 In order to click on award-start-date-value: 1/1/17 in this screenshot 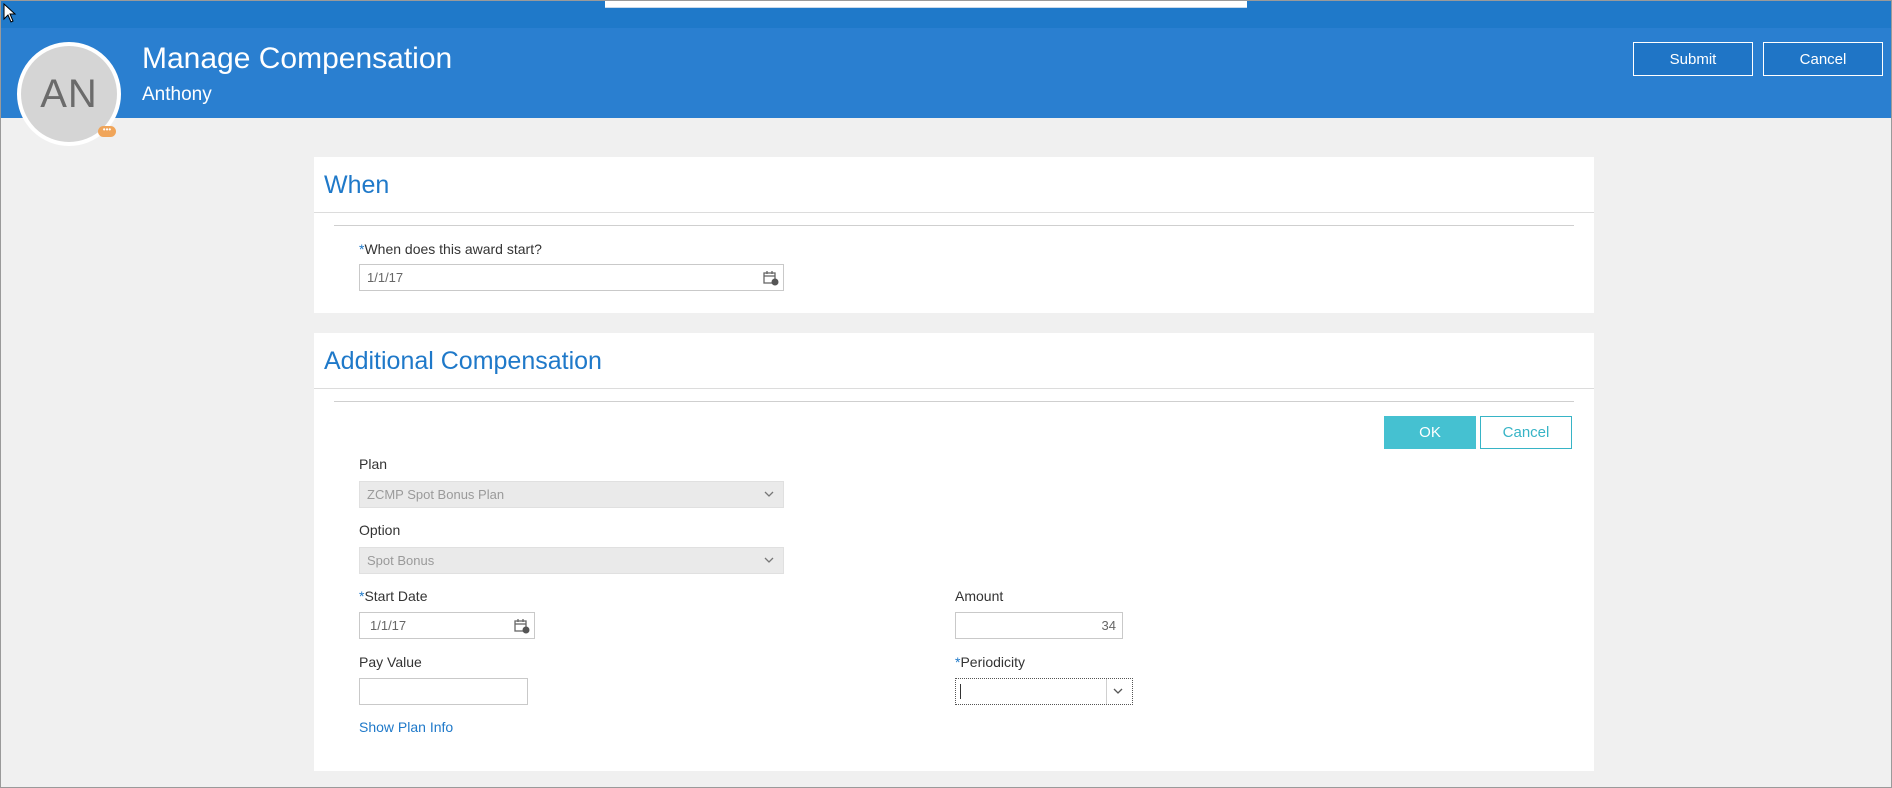, I will do `click(385, 277)`.